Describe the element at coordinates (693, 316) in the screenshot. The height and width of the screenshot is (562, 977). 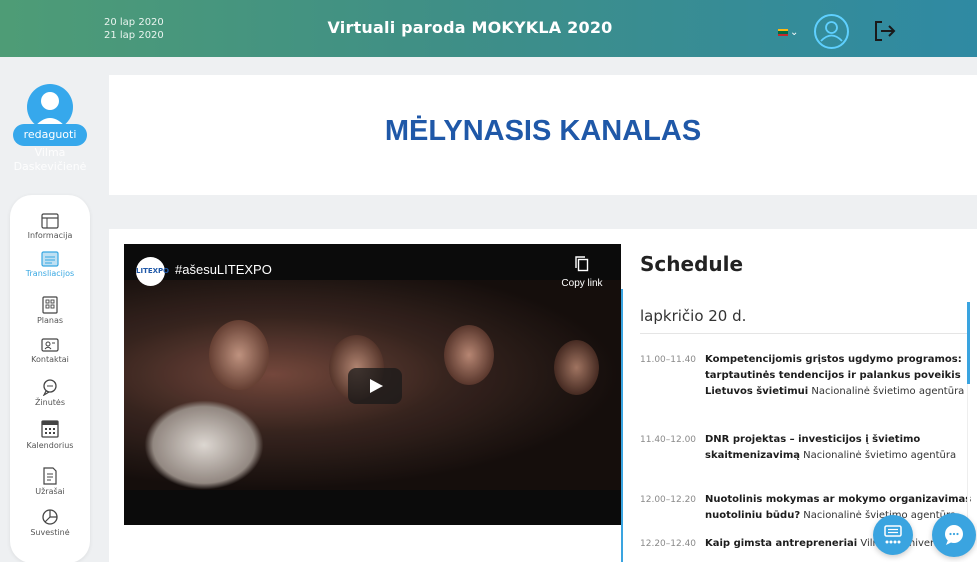
I see `schedule-day: lapkričio 20 d.` at that location.